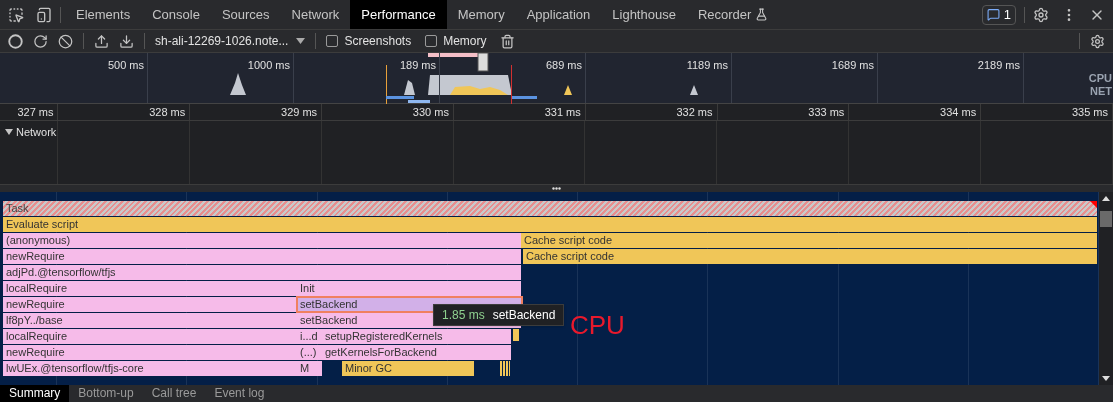 The image size is (1113, 402). What do you see at coordinates (299, 112) in the screenshot?
I see `ruler-time-label: 329 ms` at bounding box center [299, 112].